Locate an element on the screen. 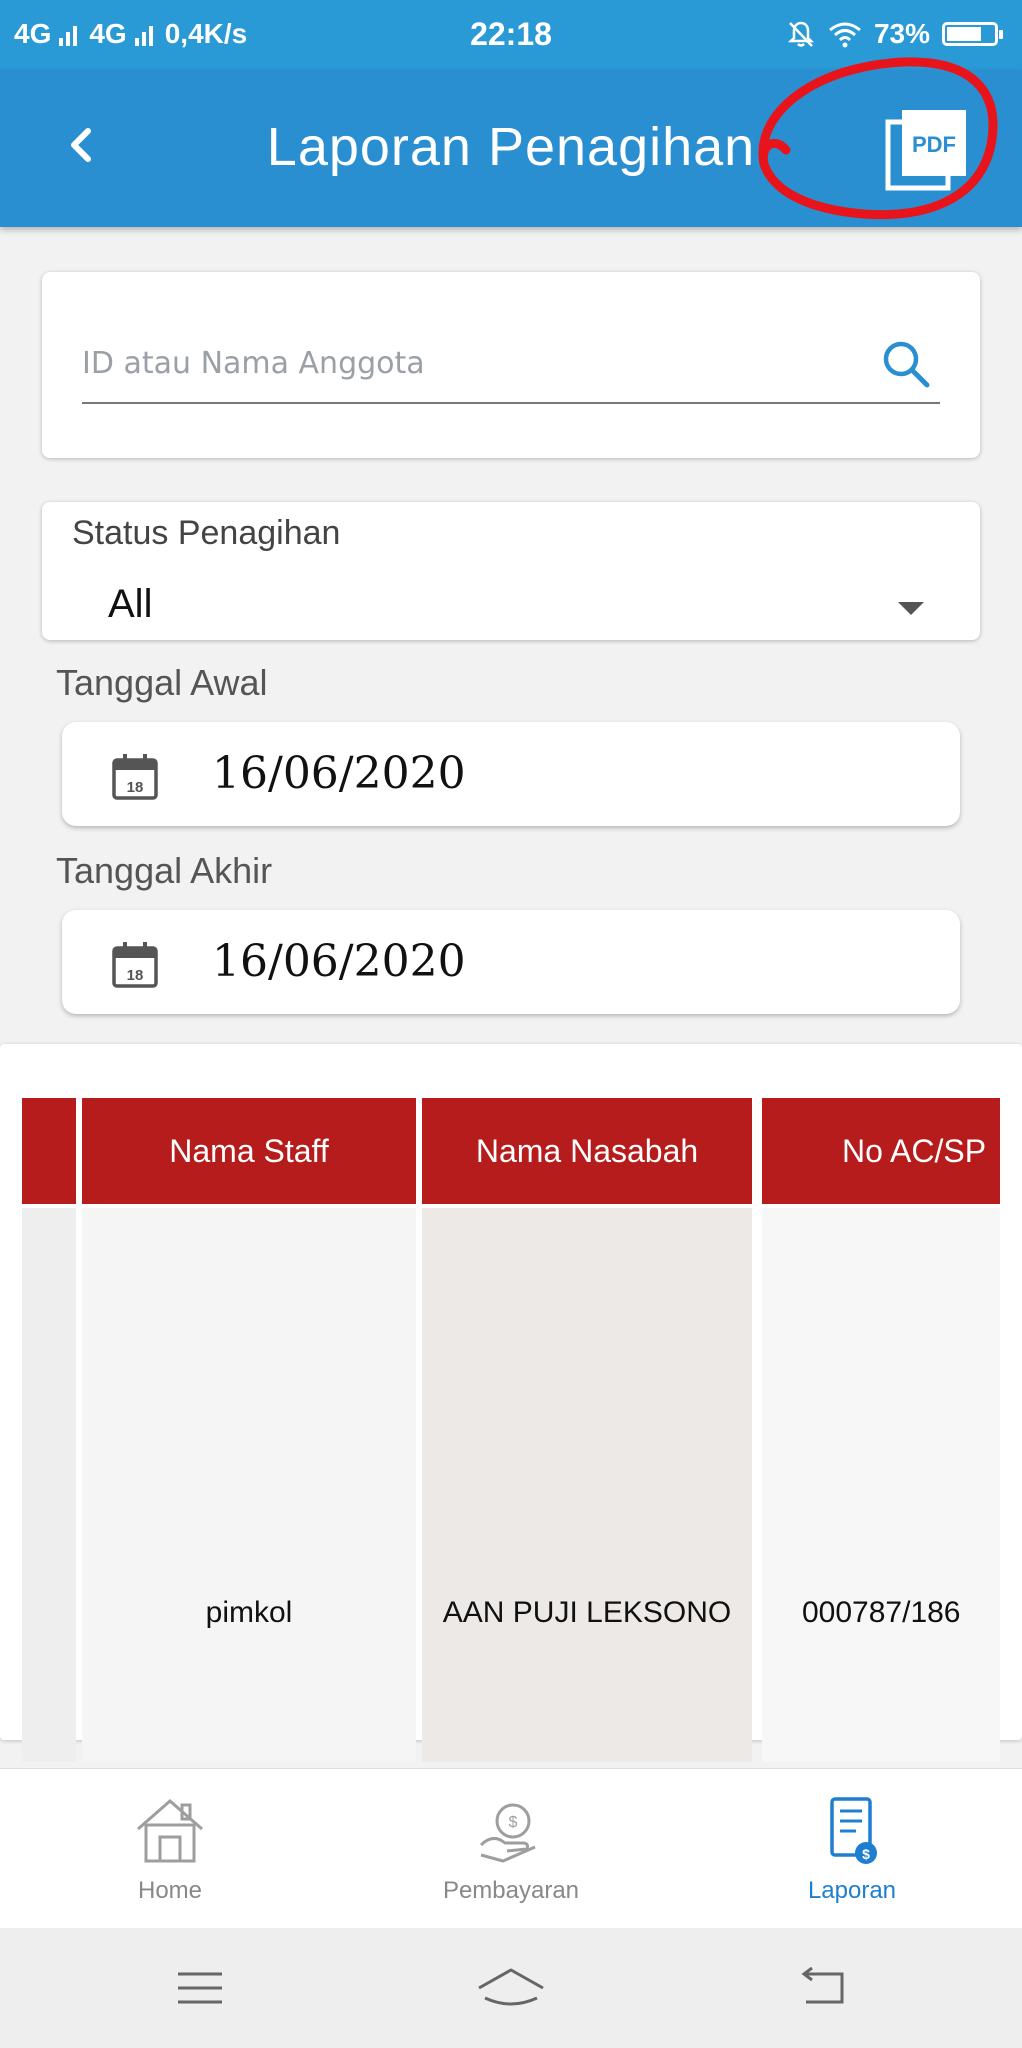 The height and width of the screenshot is (2048, 1022). nav-home-label: Home is located at coordinates (170, 1890).